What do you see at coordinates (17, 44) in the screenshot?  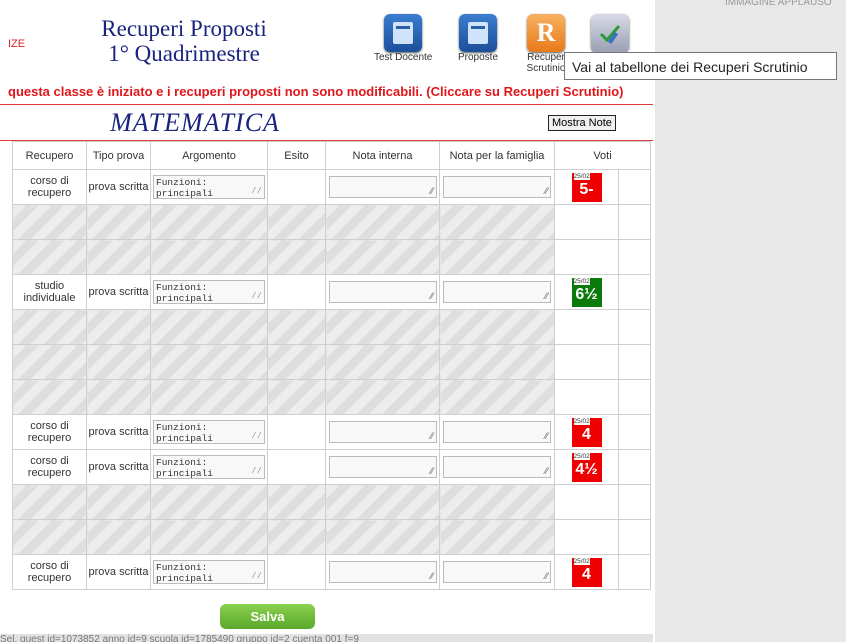 I see `header-fragment: IZE` at bounding box center [17, 44].